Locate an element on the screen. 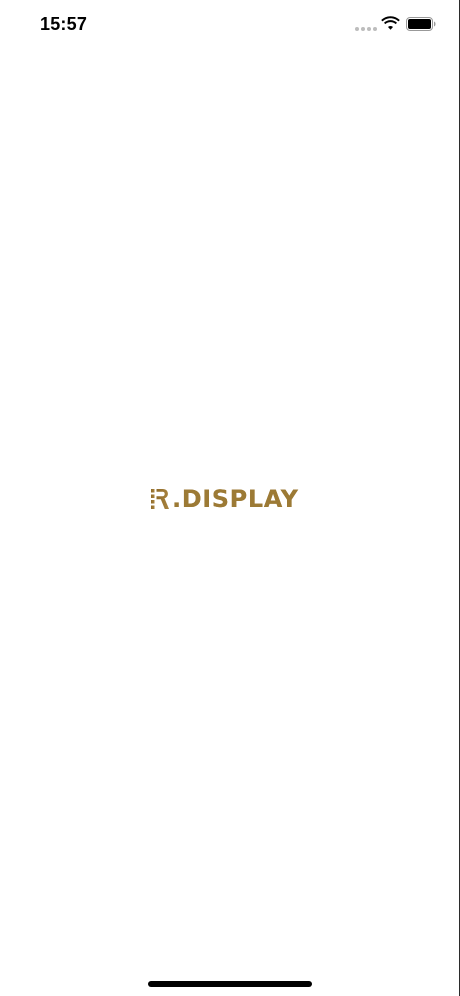  brand-logo: .DISPLAY is located at coordinates (231, 499).